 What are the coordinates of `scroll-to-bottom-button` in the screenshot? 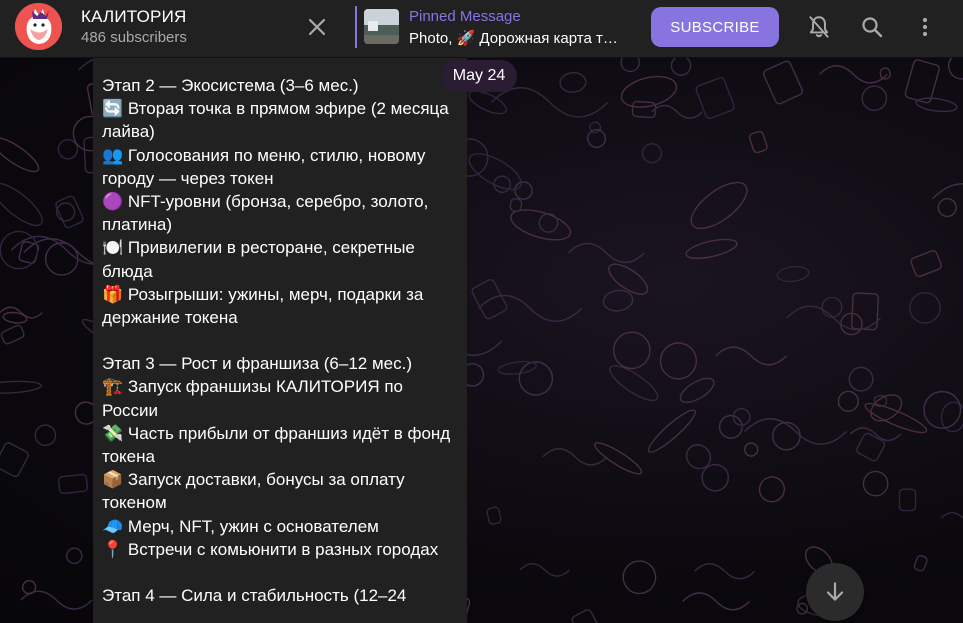 It's located at (835, 592).